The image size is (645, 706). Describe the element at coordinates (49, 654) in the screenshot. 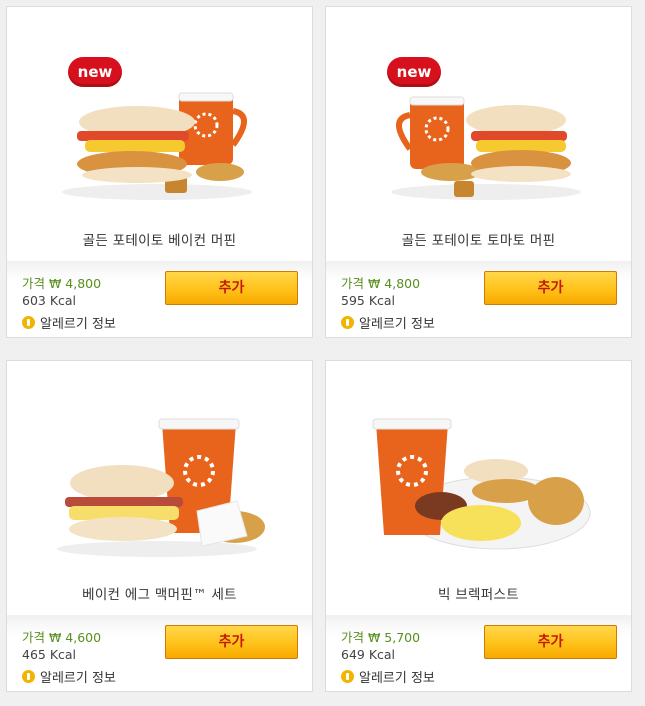

I see `product-kcal: 465 Kcal` at that location.